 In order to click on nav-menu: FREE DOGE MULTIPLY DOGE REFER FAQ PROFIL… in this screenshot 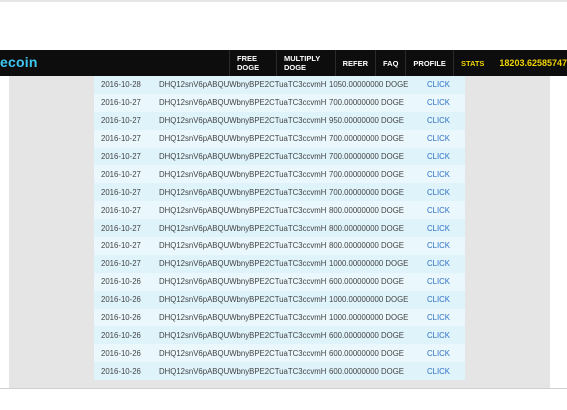, I will do `click(398, 63)`.